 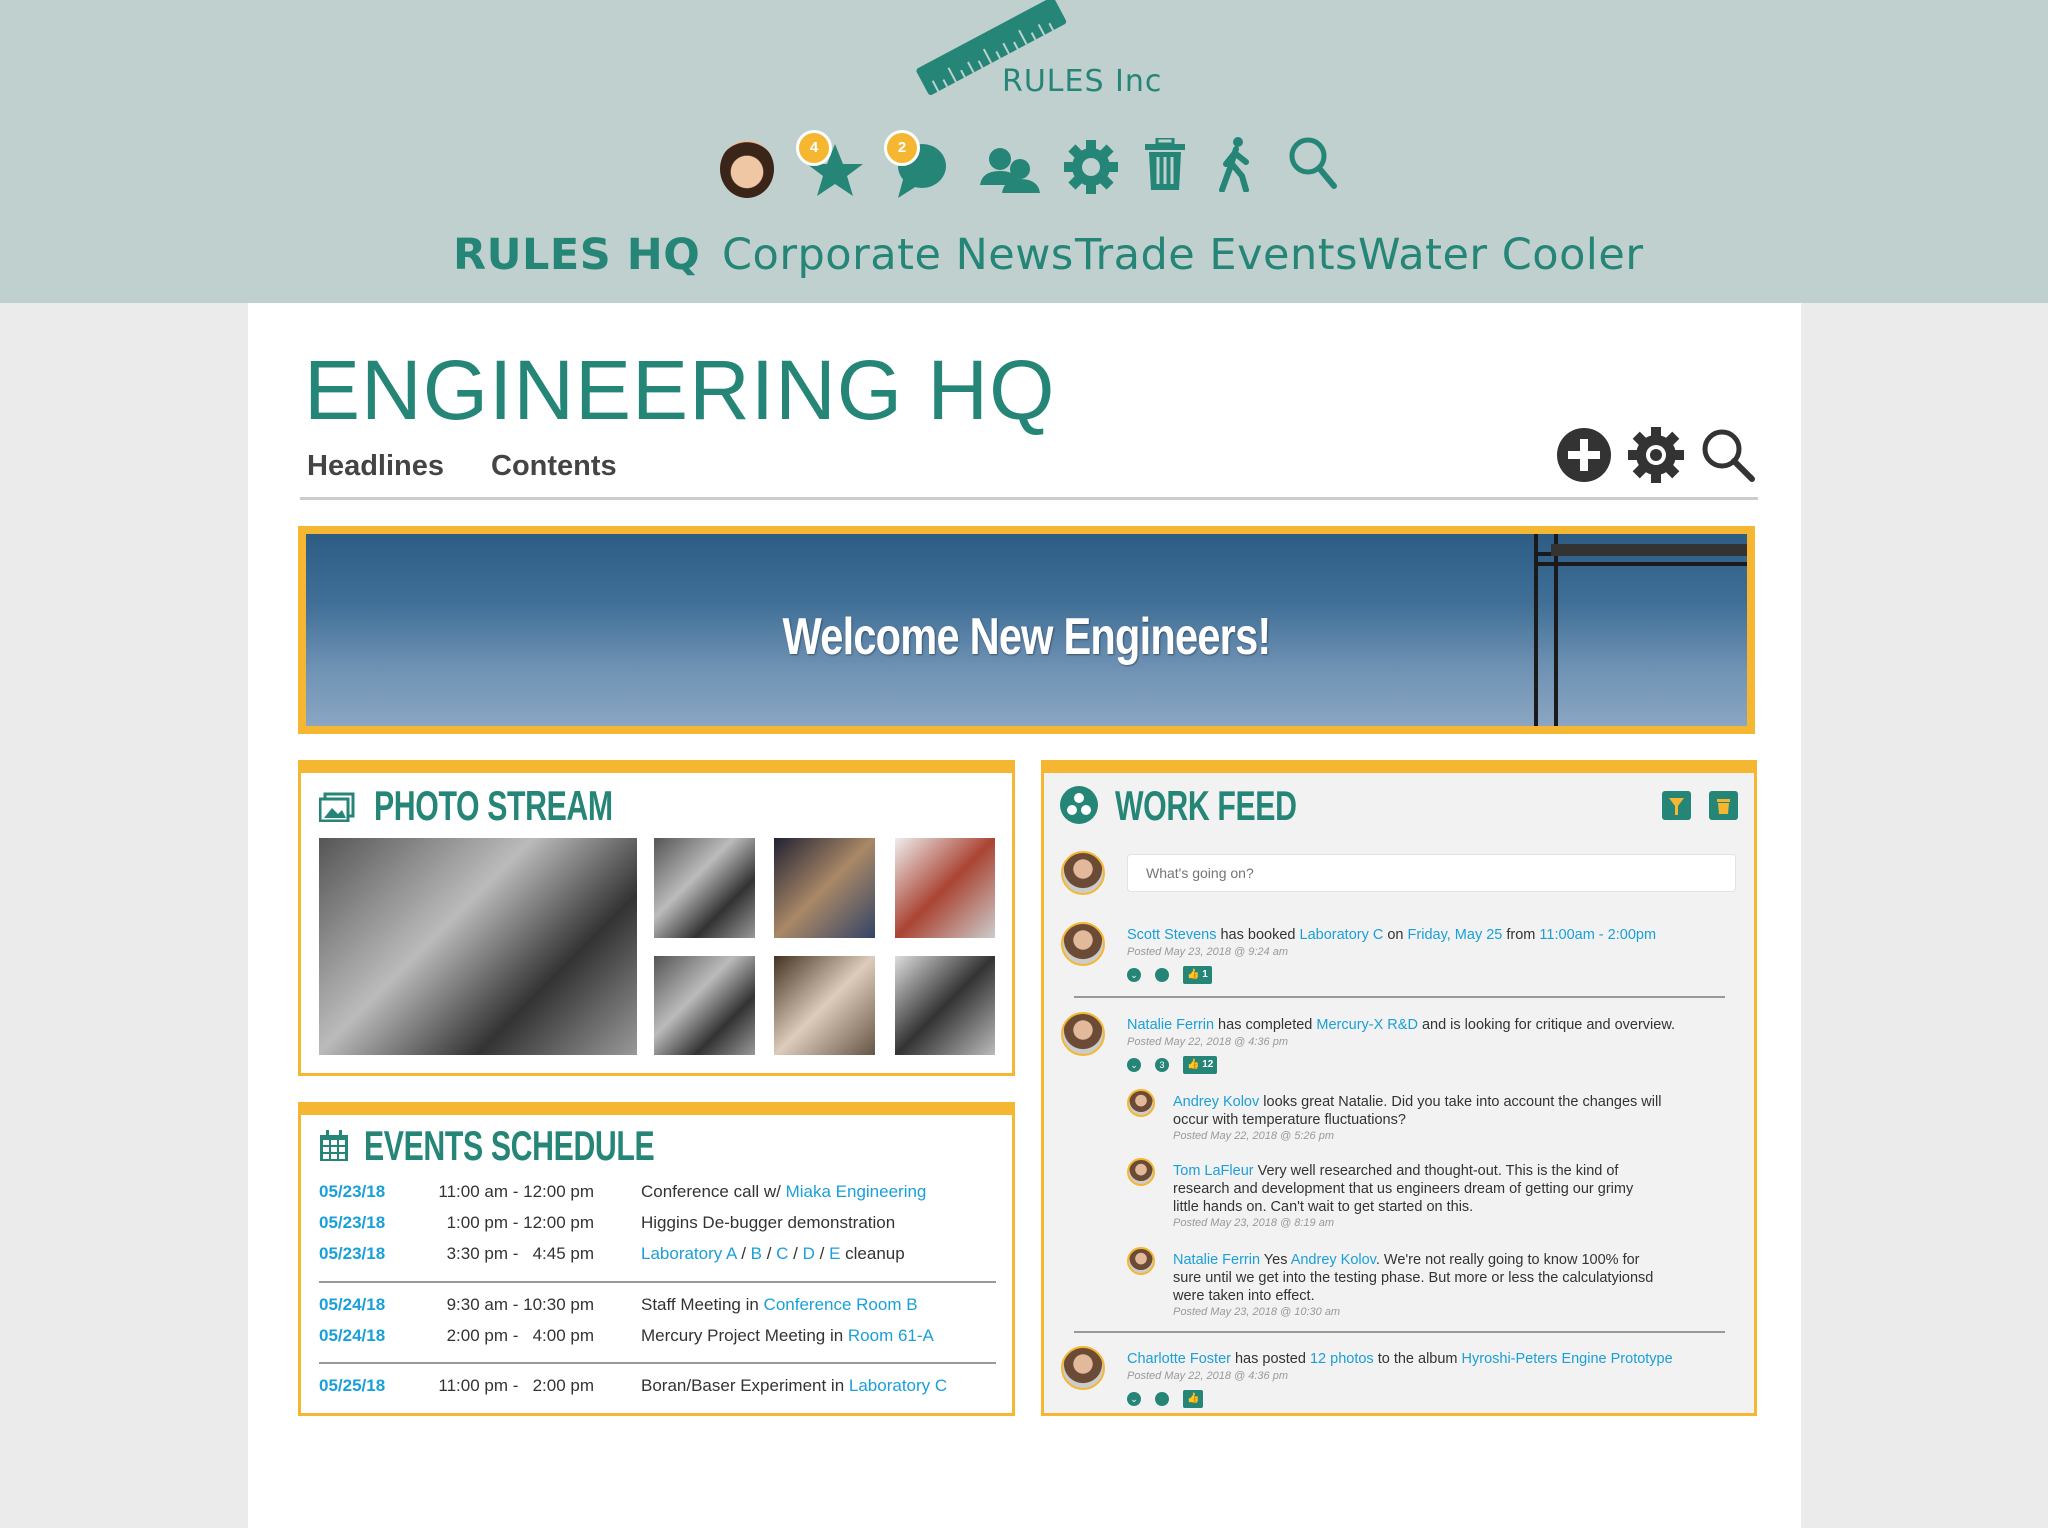 What do you see at coordinates (783, 1192) in the screenshot?
I see `event-description: Conference call w/ Miaka Engineering` at bounding box center [783, 1192].